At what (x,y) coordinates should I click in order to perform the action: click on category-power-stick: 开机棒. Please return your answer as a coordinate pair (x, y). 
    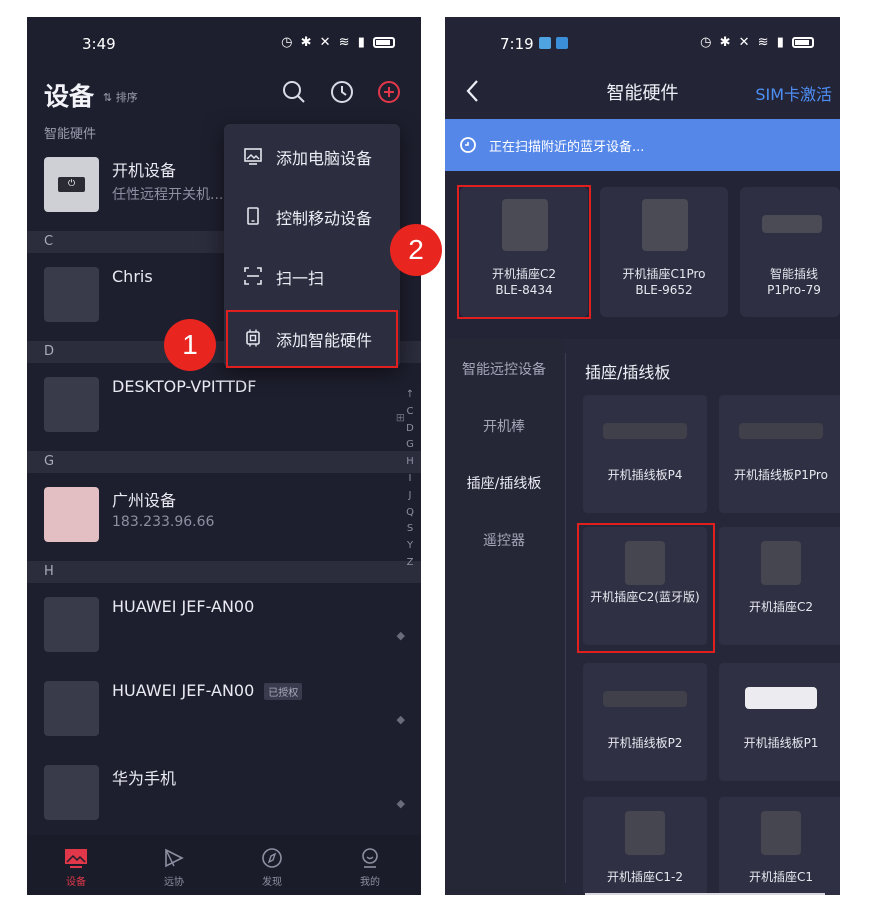
    Looking at the image, I should click on (504, 426).